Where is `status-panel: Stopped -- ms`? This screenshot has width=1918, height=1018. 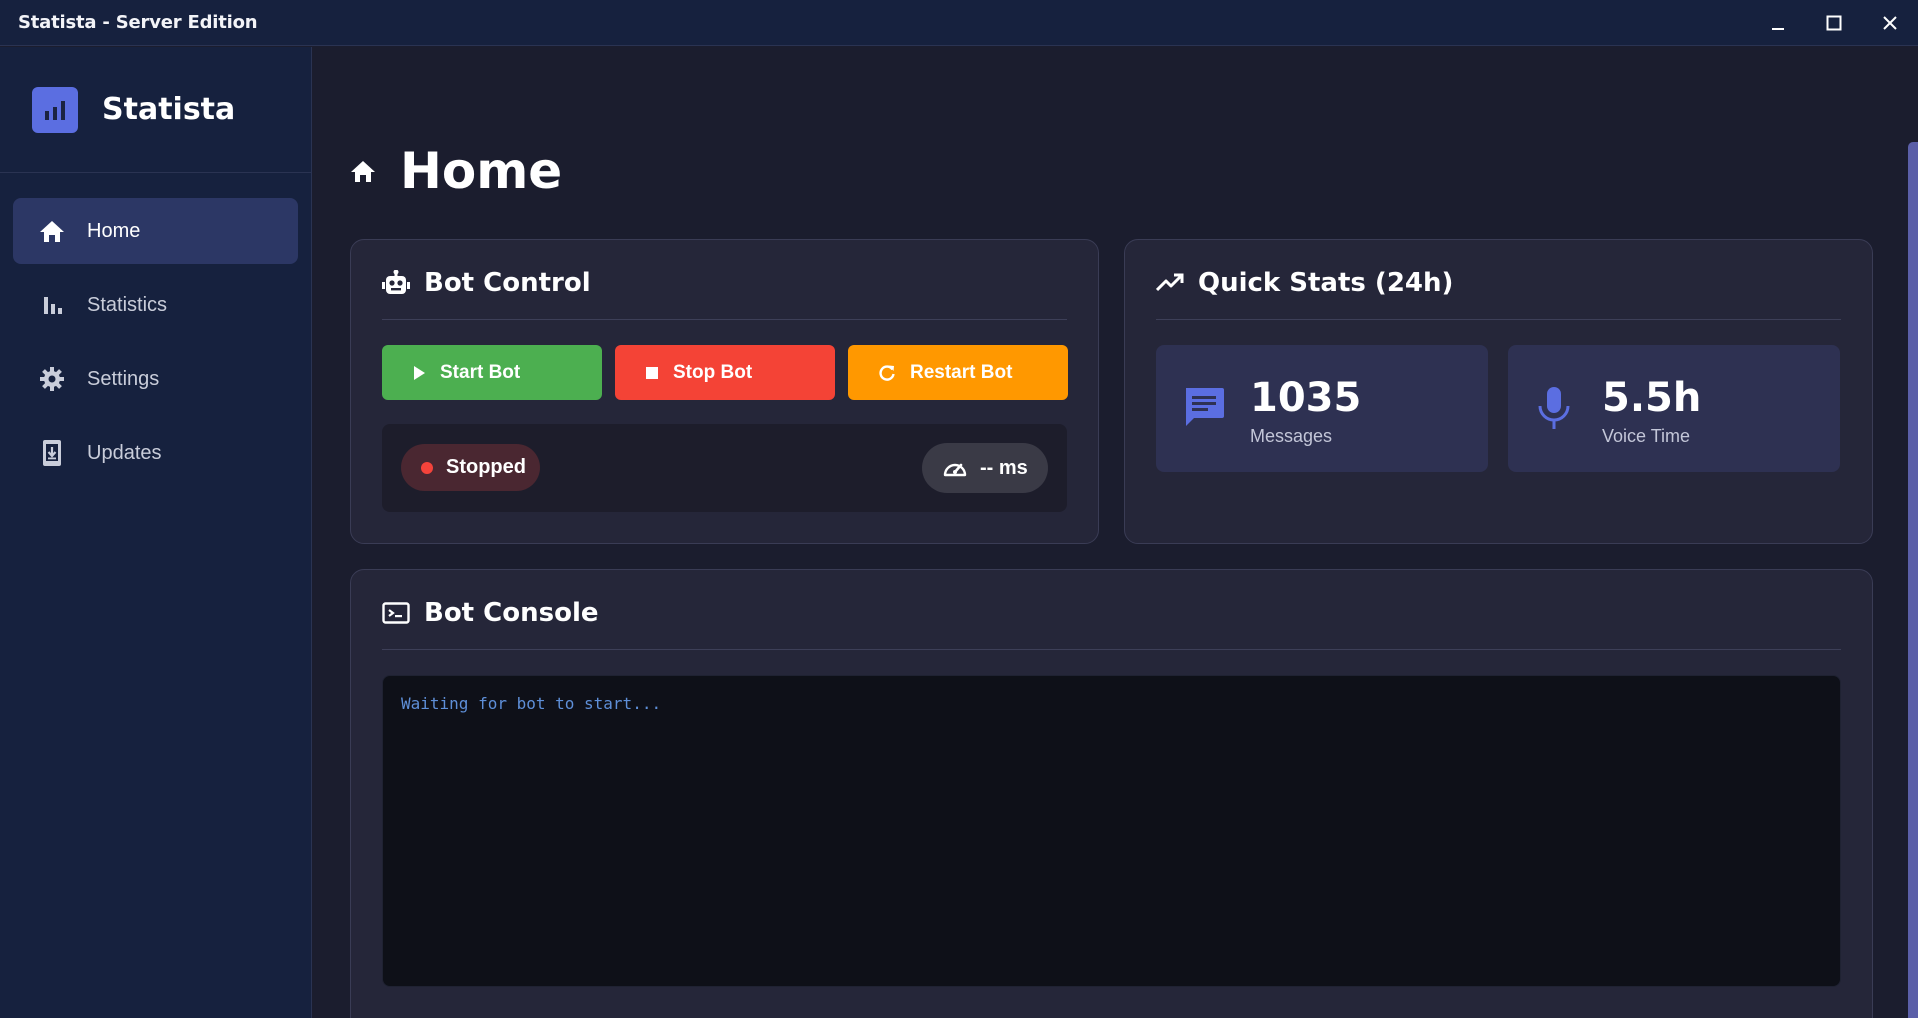 status-panel: Stopped -- ms is located at coordinates (724, 468).